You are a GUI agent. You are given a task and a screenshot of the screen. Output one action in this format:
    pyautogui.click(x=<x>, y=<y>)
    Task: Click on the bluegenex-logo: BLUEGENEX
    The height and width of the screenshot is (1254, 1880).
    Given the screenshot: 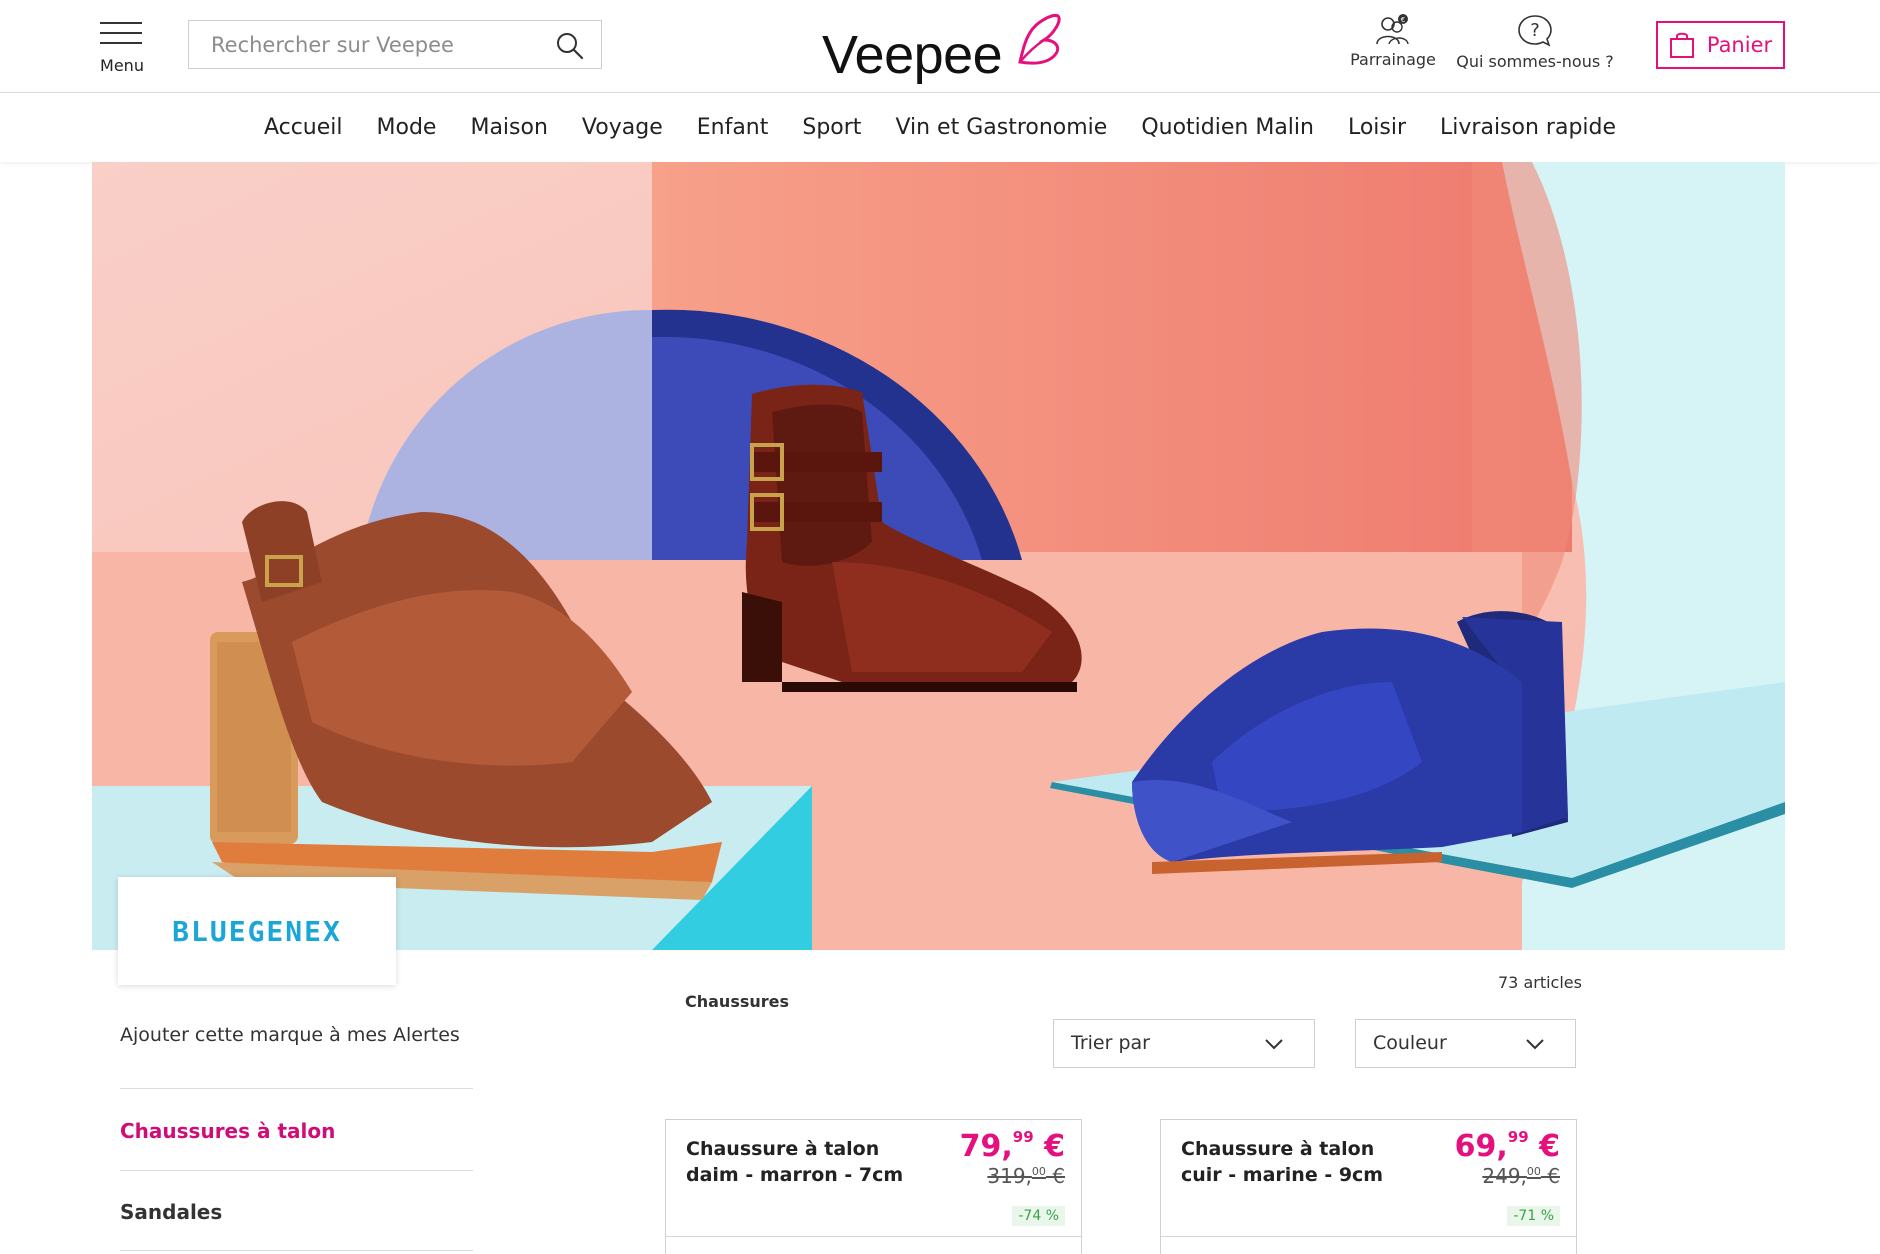 What is the action you would take?
    pyautogui.click(x=257, y=931)
    